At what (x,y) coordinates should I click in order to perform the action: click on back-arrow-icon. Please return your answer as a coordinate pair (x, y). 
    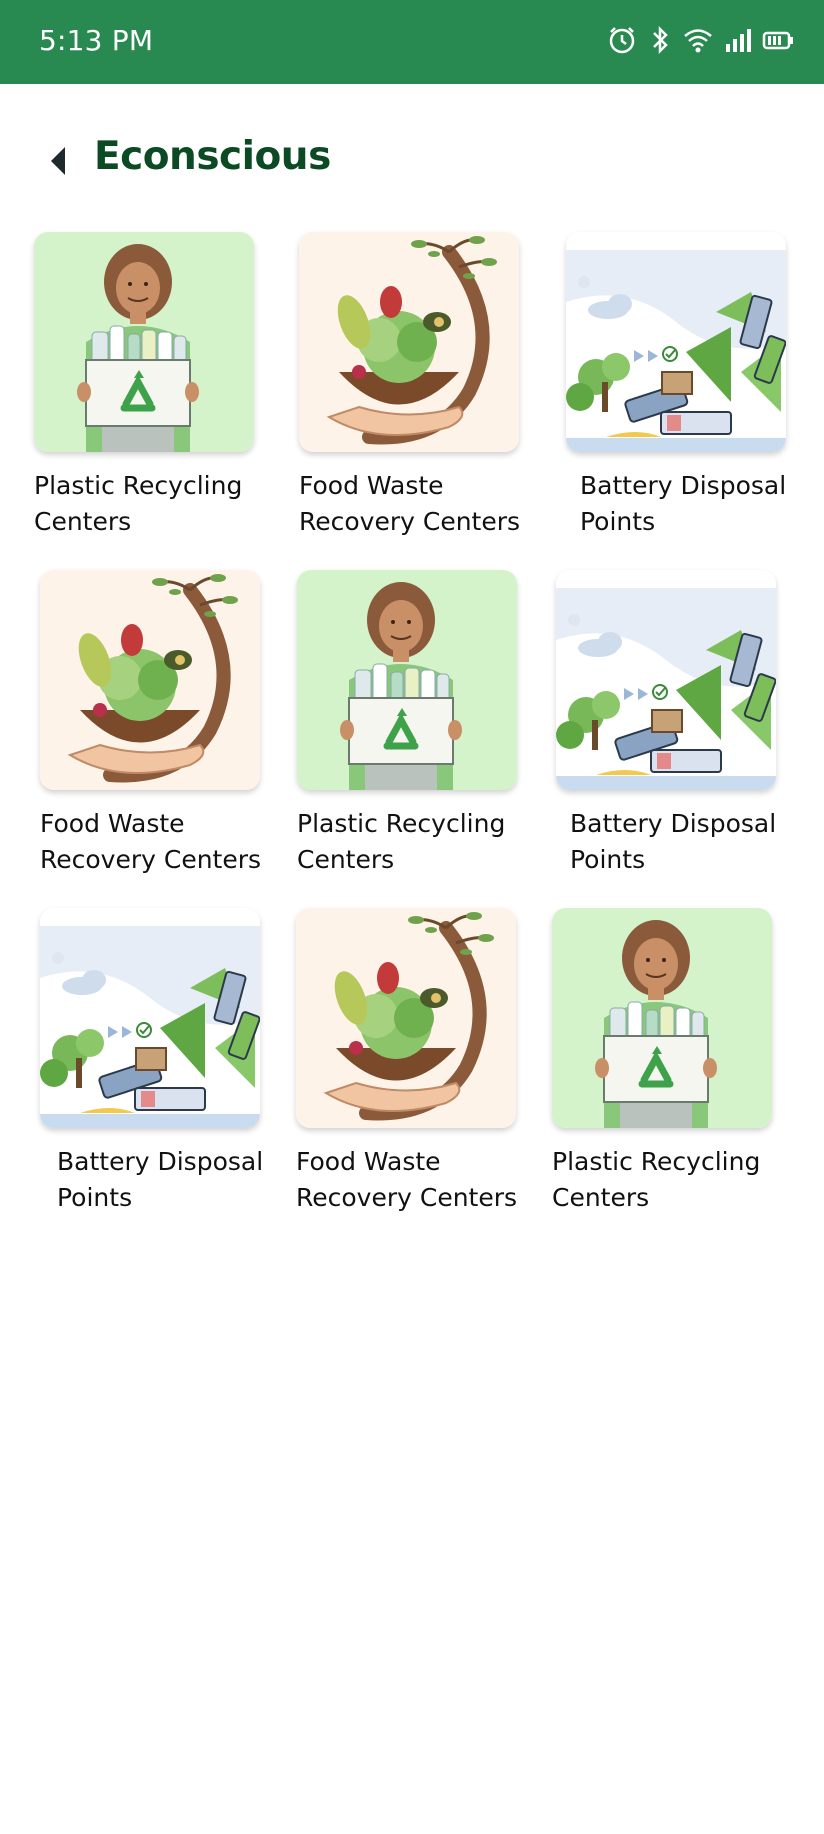
    Looking at the image, I should click on (58, 163).